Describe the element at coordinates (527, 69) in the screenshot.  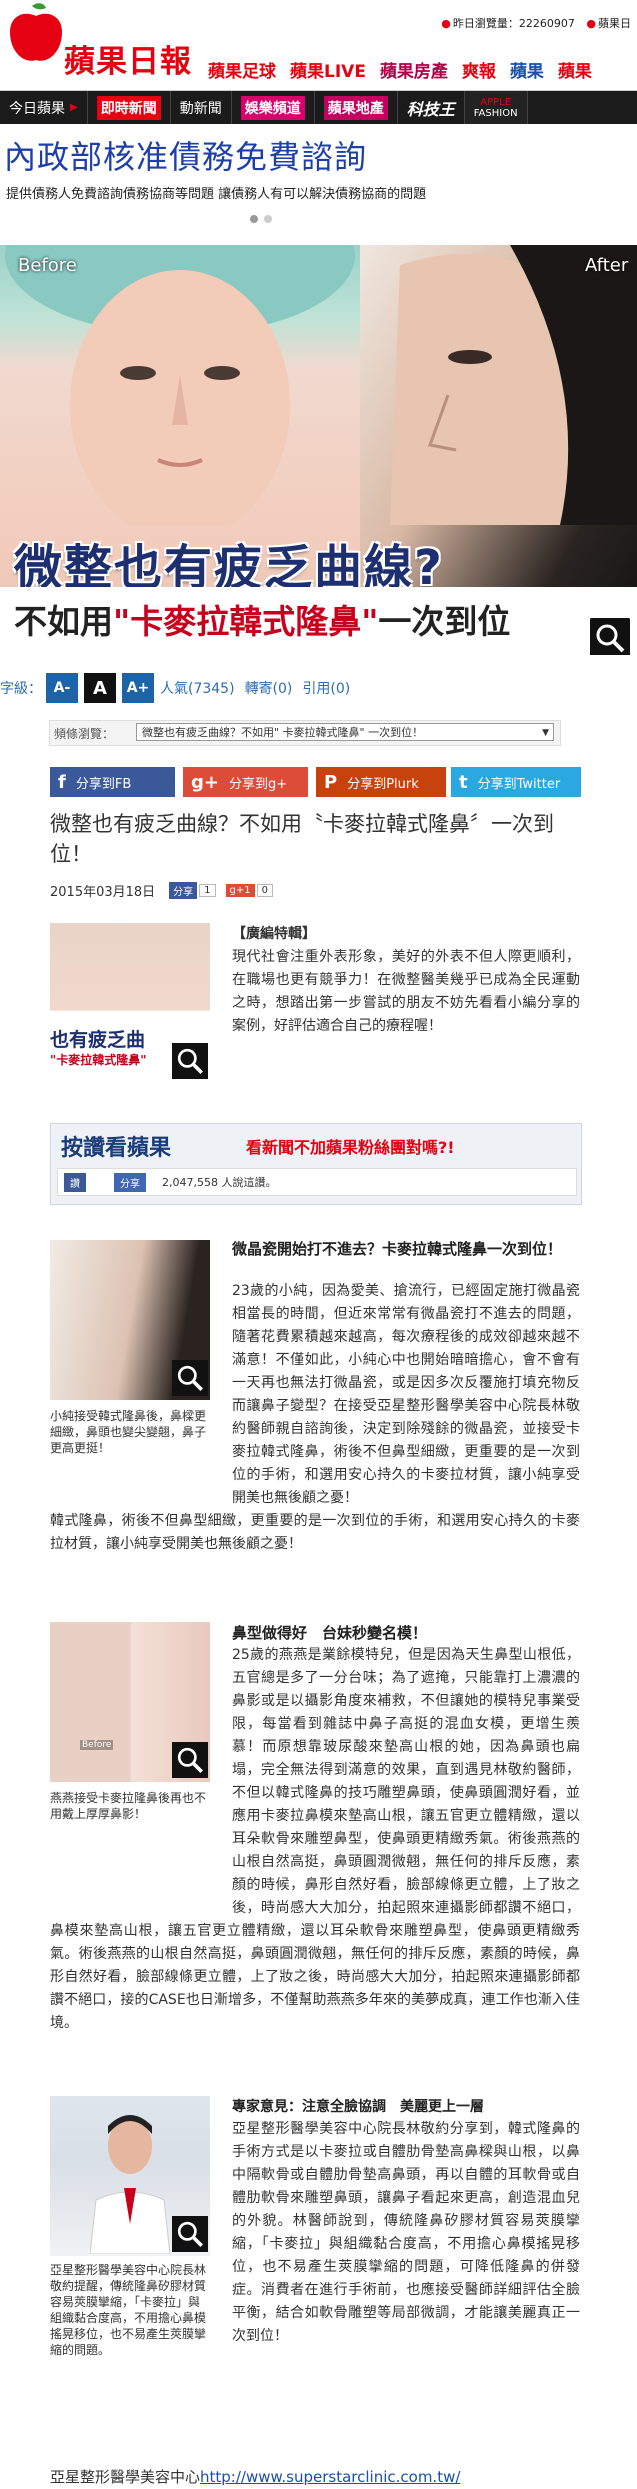
I see `brand-apple-blue: 蘋果` at that location.